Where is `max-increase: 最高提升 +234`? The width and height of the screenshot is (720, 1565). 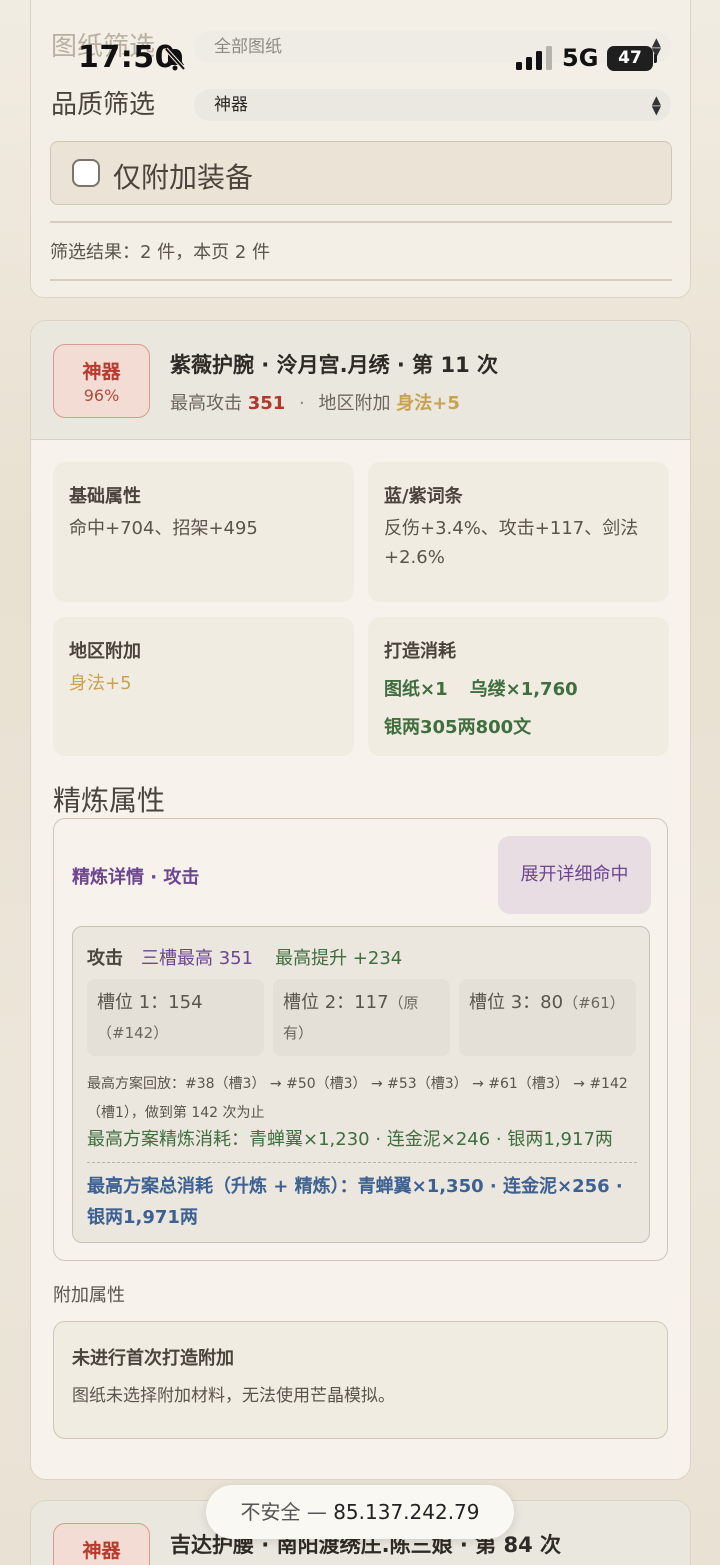
max-increase: 最高提升 +234 is located at coordinates (339, 958).